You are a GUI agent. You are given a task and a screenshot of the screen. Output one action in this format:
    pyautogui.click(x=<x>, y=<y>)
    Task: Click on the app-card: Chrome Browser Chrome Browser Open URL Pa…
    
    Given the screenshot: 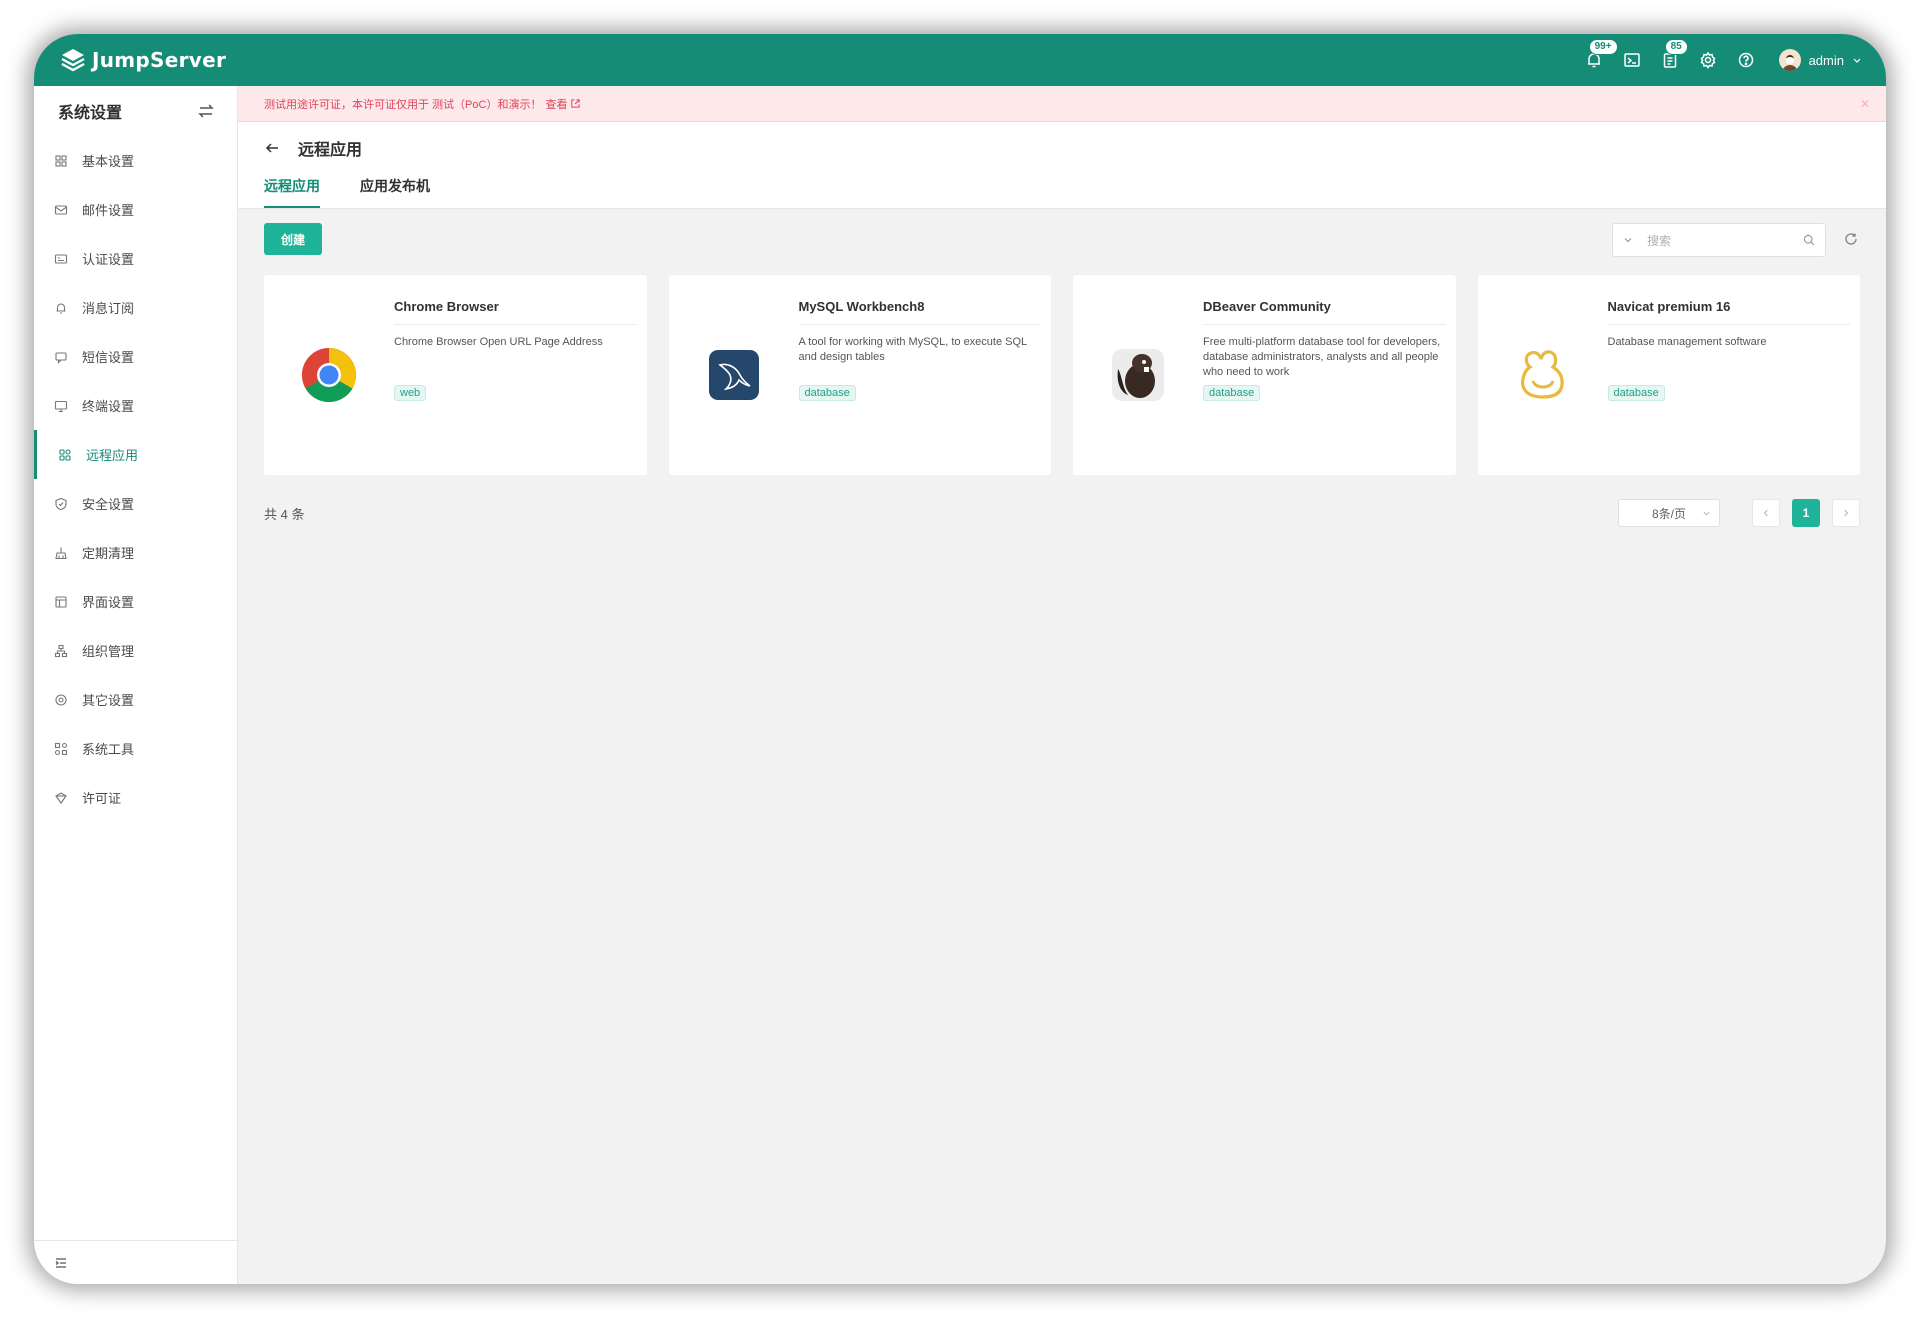 What is the action you would take?
    pyautogui.click(x=455, y=375)
    